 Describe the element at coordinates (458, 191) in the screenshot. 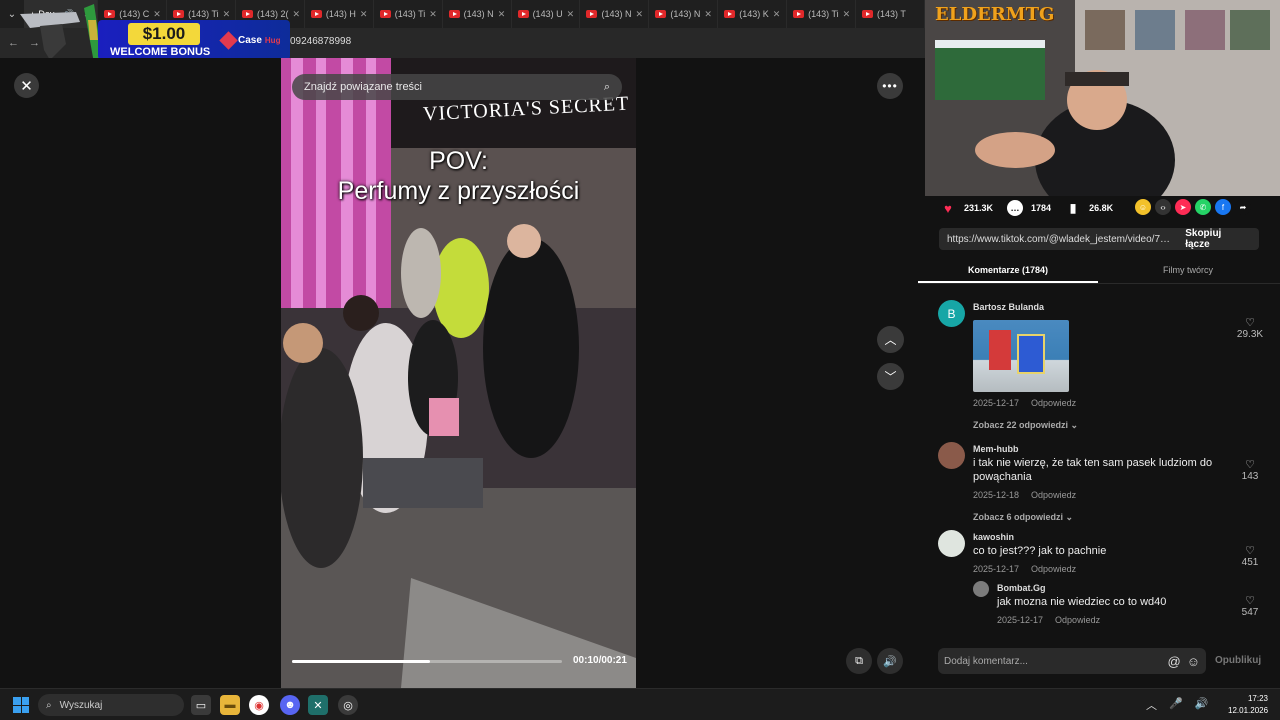

I see `caption-line-2: Perfumy z przyszłości` at that location.